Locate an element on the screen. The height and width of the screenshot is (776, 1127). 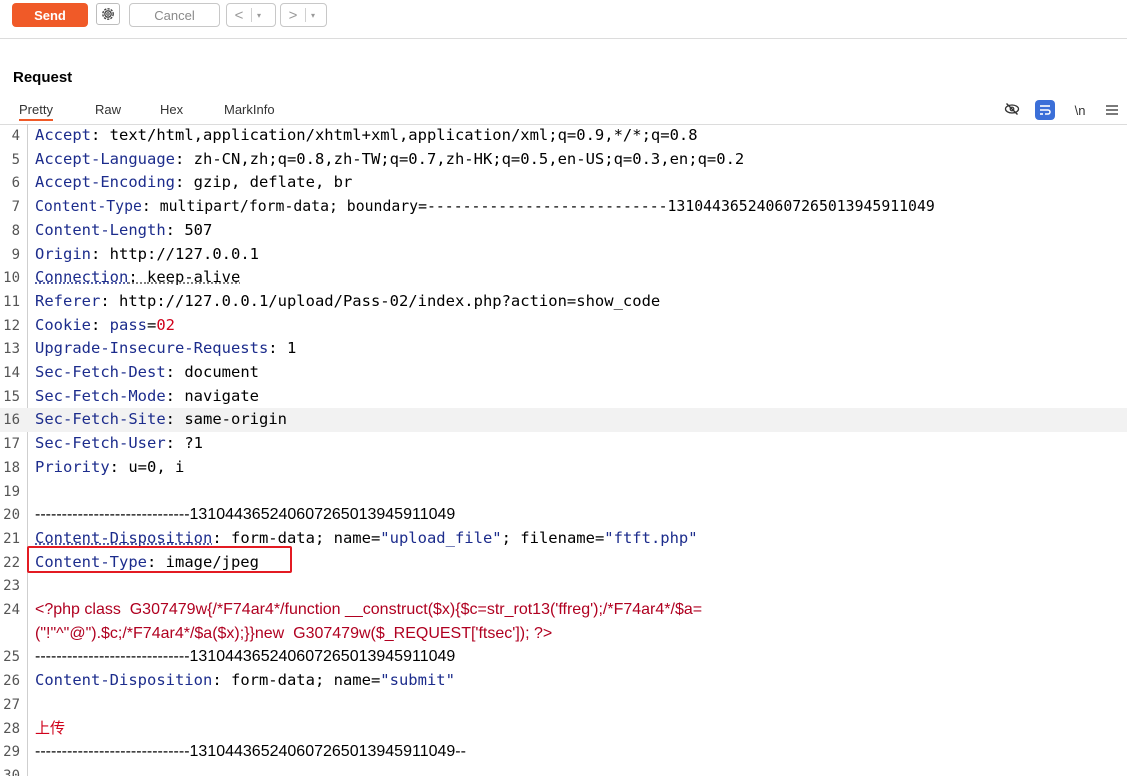
header-name: Content-Type is located at coordinates (88, 207).